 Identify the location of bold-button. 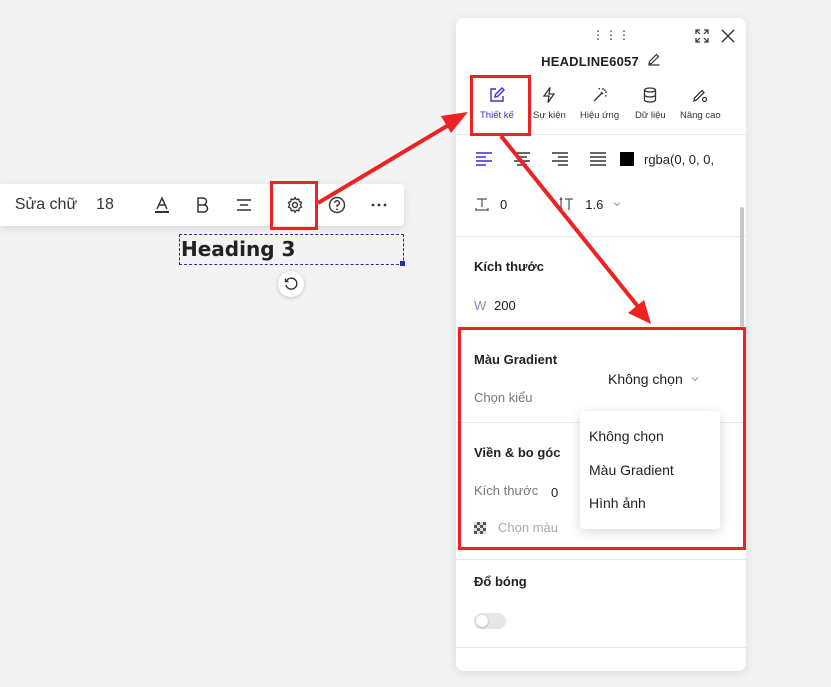
(202, 205).